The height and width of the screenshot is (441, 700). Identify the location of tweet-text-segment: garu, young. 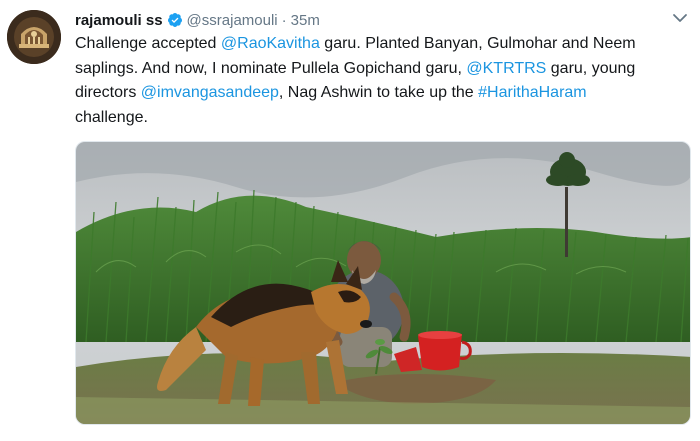
(591, 68).